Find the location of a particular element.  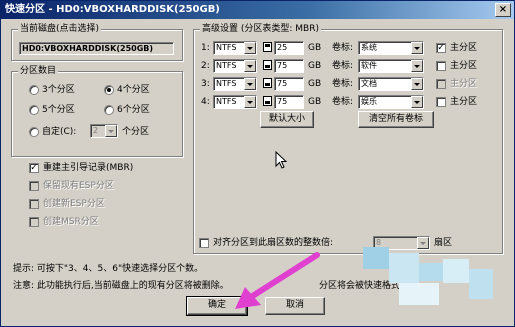

create-esp-checkbox is located at coordinates (34, 204).